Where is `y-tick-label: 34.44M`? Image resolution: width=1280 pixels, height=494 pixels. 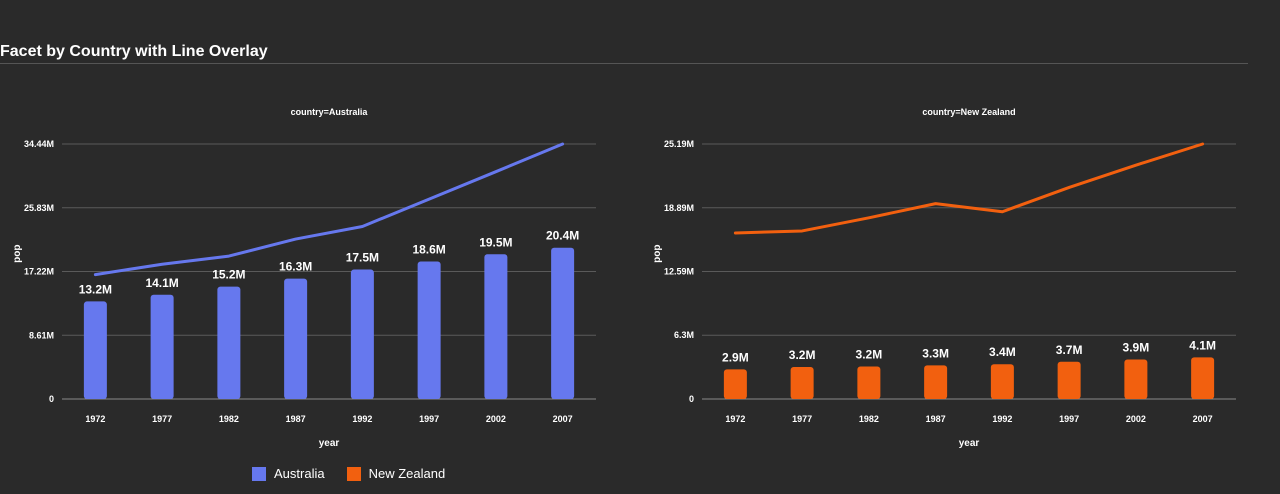 y-tick-label: 34.44M is located at coordinates (39, 144).